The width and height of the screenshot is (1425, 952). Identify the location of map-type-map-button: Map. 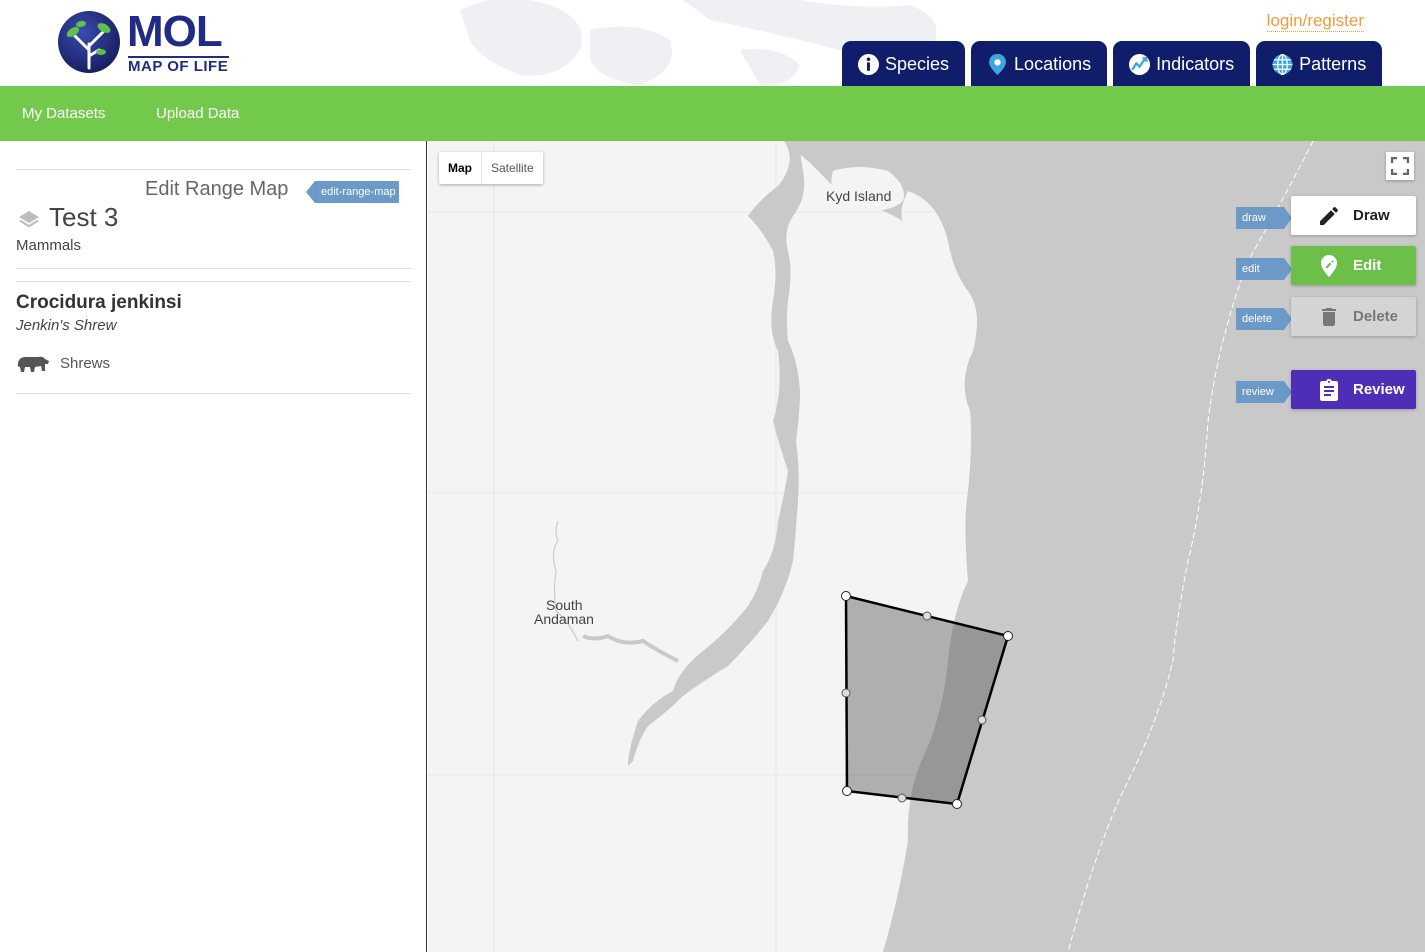
(460, 168).